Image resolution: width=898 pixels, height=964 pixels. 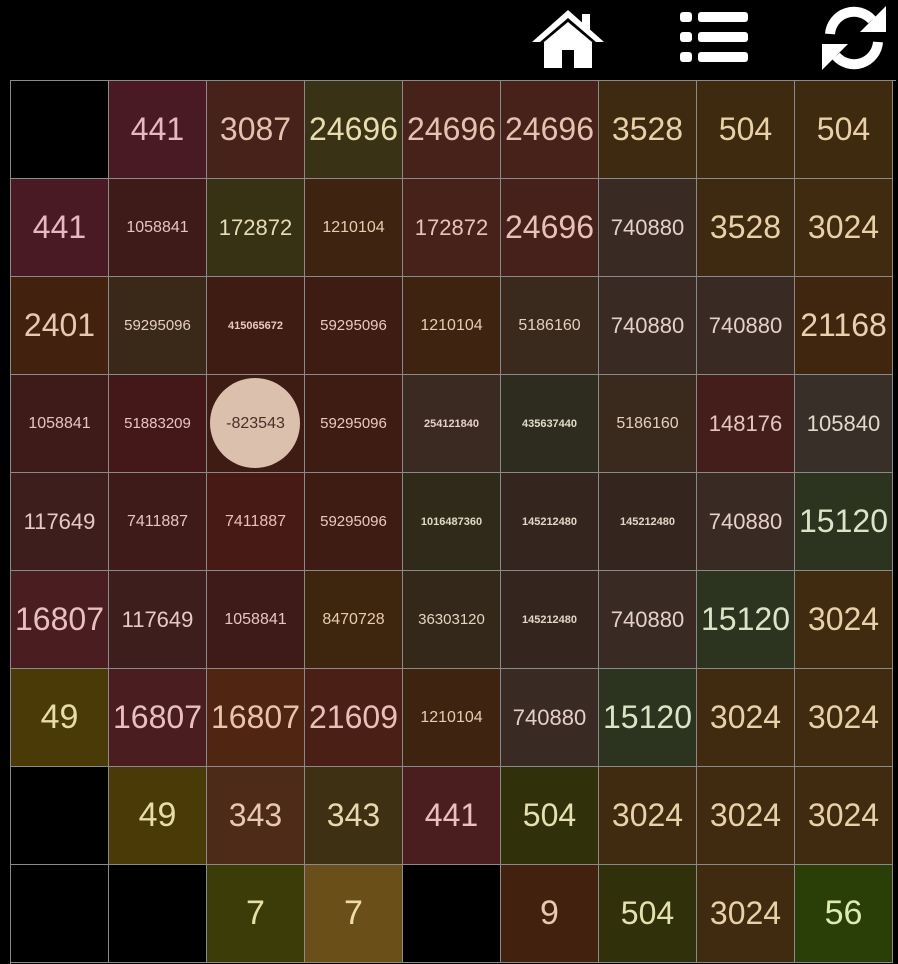 I want to click on restart-button, so click(x=854, y=38).